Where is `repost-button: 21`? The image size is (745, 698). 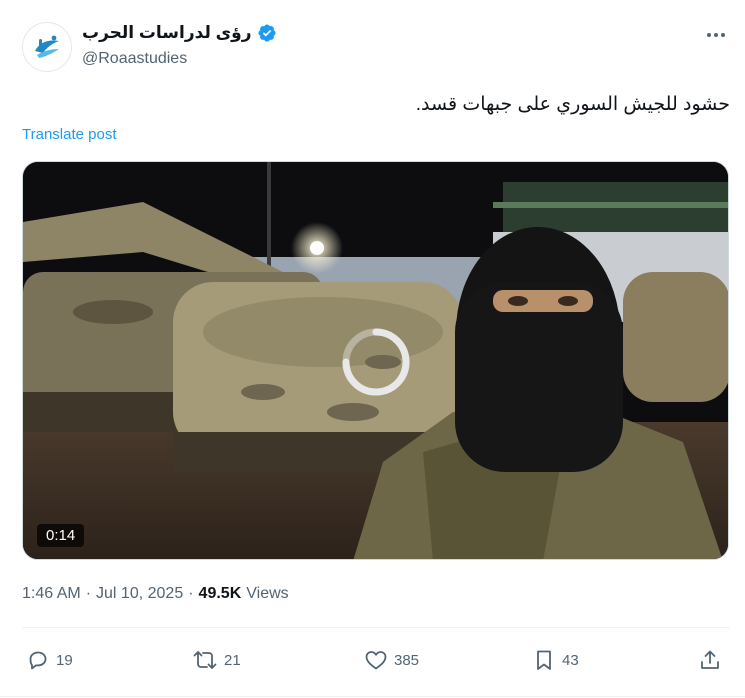 repost-button: 21 is located at coordinates (216, 660).